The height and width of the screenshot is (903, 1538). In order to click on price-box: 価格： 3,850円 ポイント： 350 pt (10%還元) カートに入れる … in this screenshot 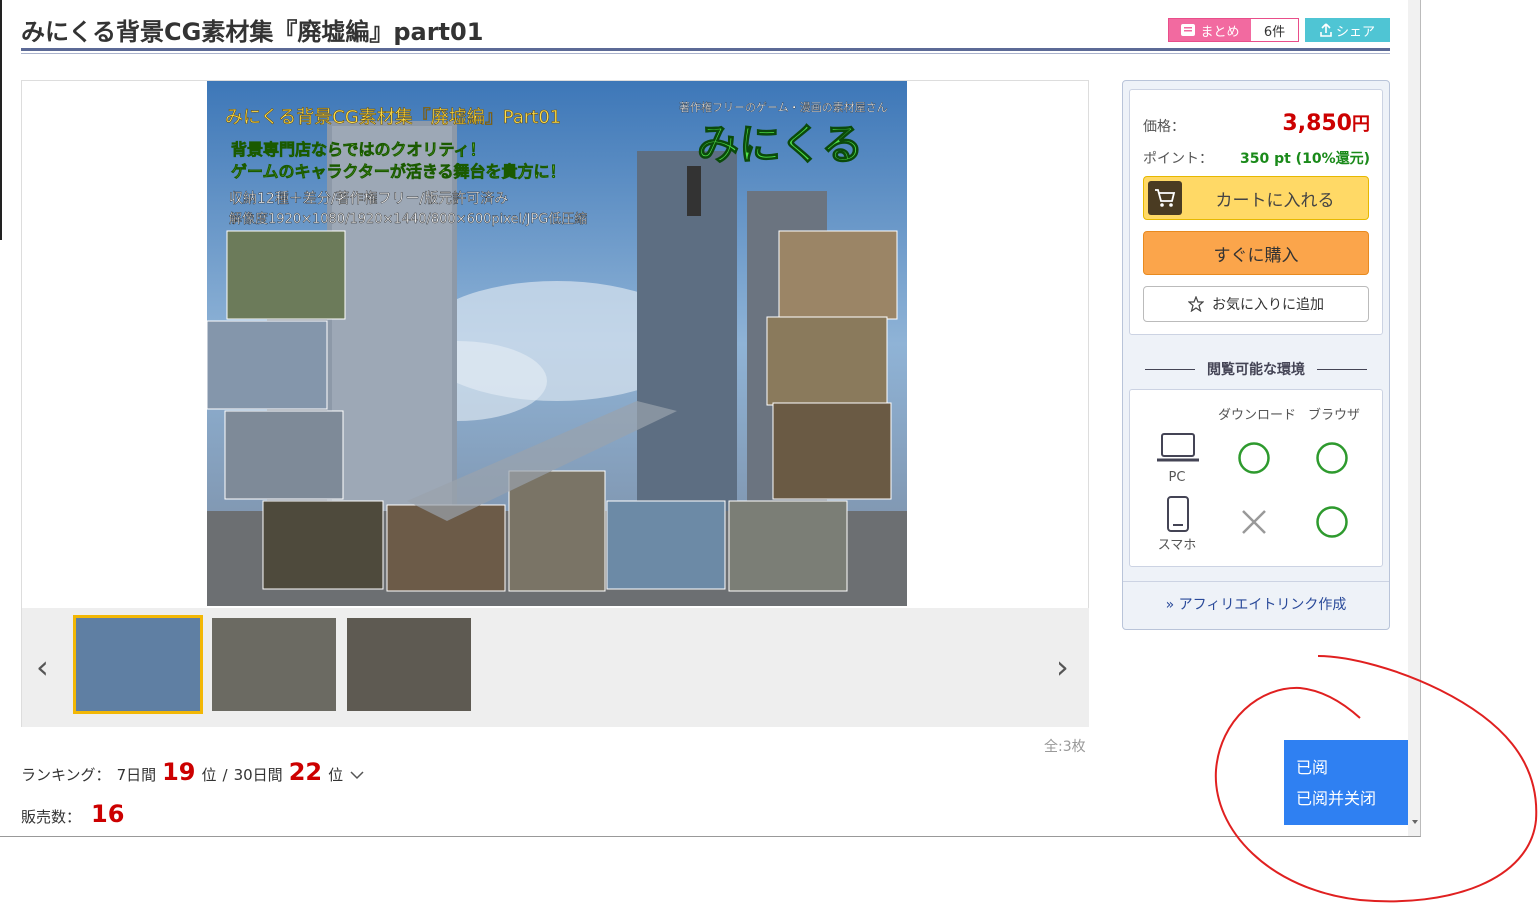, I will do `click(1256, 212)`.